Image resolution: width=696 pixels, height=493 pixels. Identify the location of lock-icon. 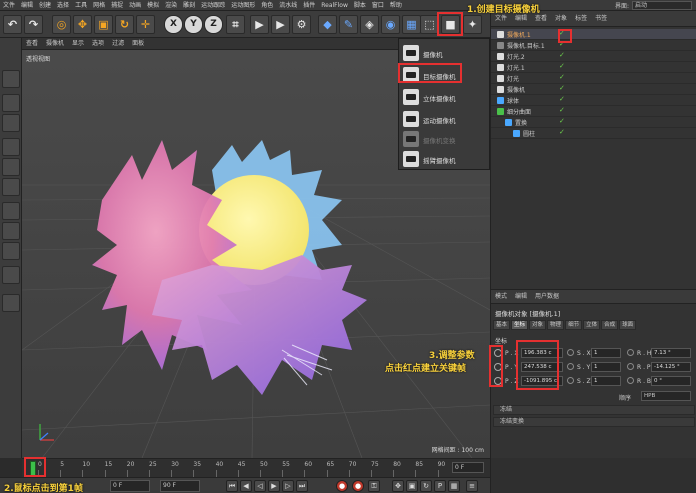
(11, 303).